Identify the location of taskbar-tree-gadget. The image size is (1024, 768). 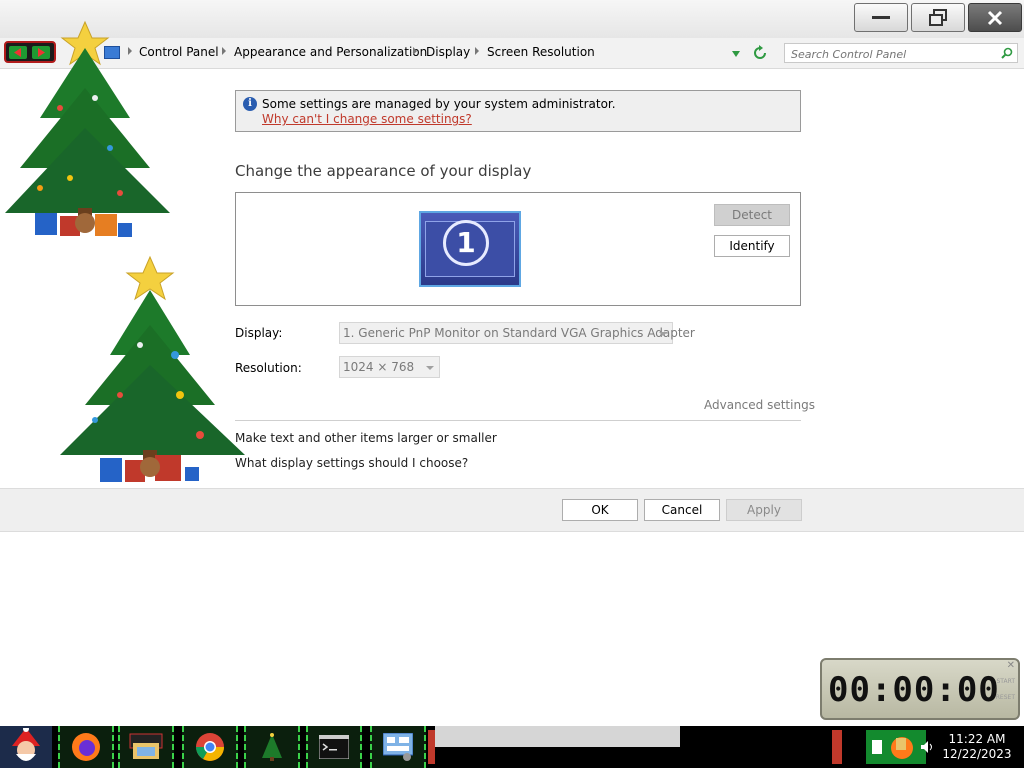
(272, 747).